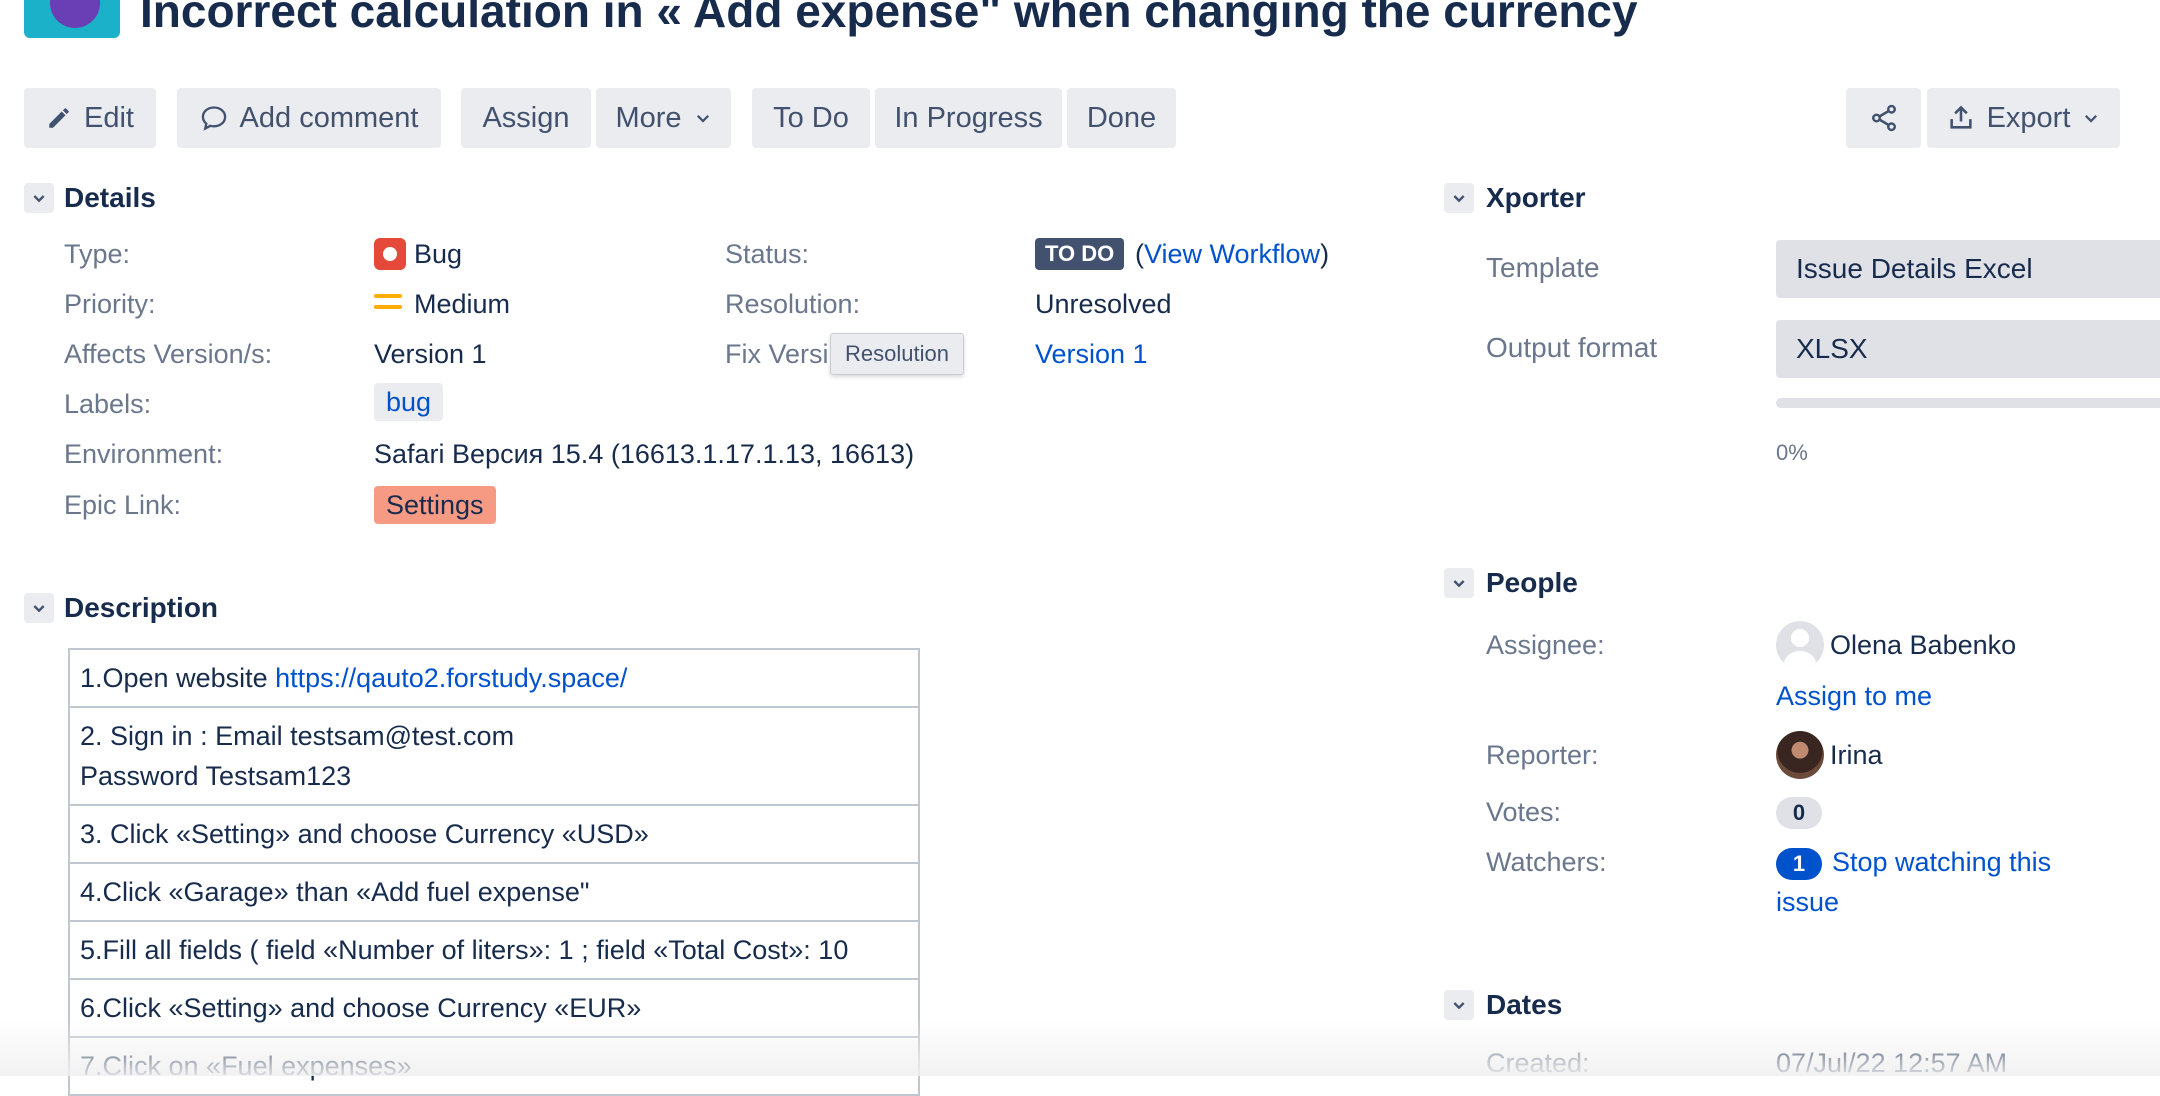 Image resolution: width=2160 pixels, height=1096 pixels. I want to click on people-toggle, so click(1459, 583).